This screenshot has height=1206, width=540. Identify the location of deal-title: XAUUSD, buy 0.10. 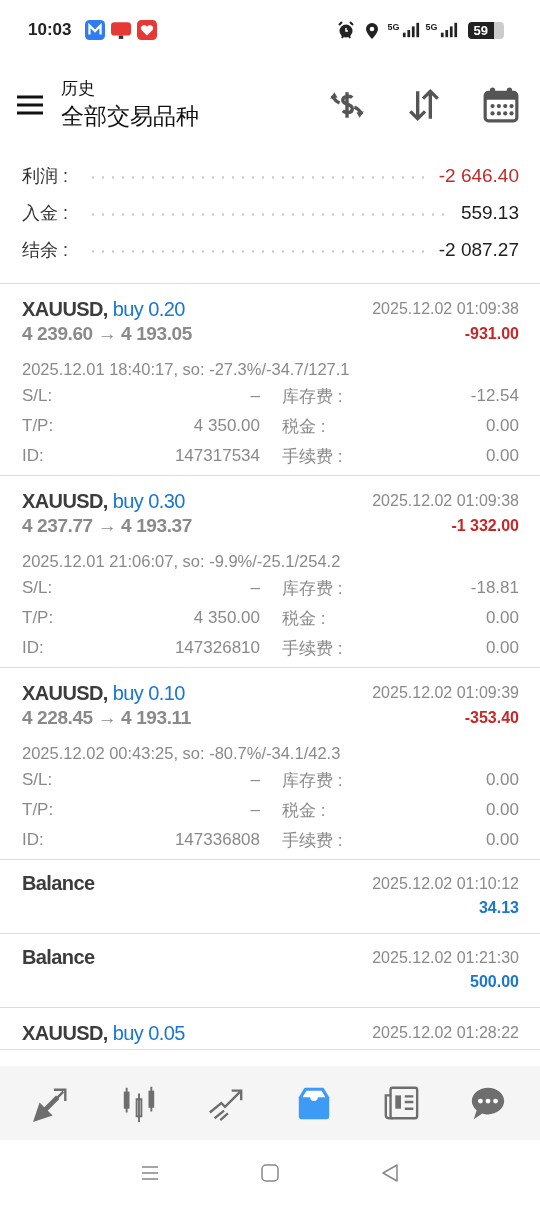
(103, 693).